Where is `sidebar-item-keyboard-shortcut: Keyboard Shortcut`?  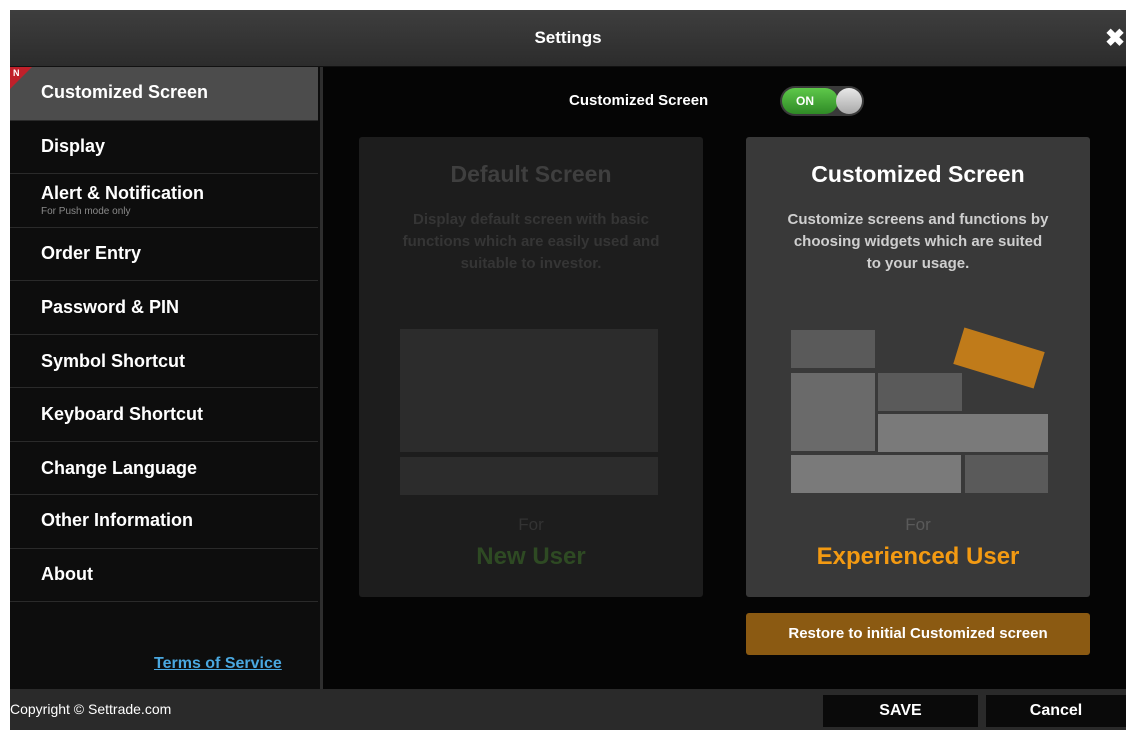 sidebar-item-keyboard-shortcut: Keyboard Shortcut is located at coordinates (164, 415).